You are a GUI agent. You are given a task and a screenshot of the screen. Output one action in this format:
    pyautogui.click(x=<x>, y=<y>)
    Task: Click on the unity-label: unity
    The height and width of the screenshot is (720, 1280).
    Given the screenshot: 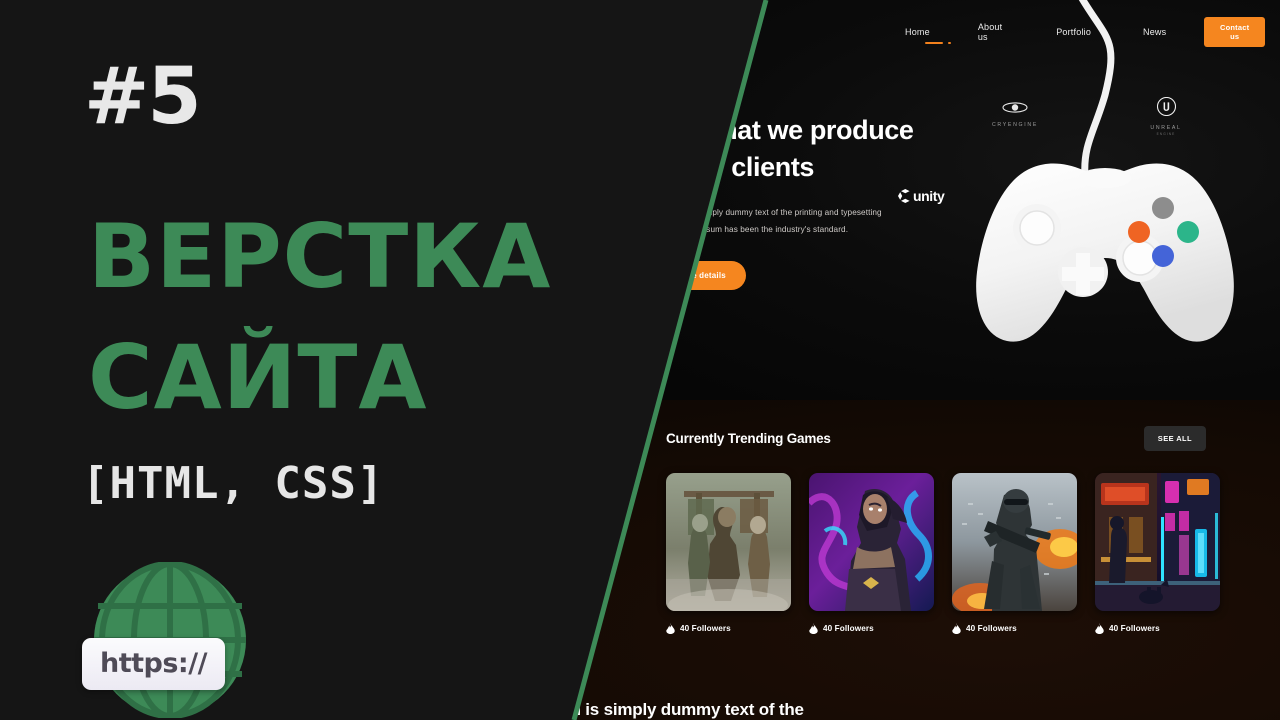 What is the action you would take?
    pyautogui.click(x=929, y=196)
    